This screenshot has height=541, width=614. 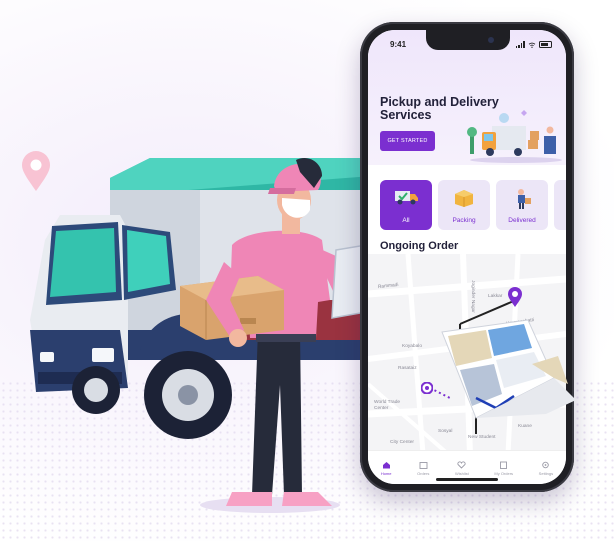 I want to click on tab-settings: Settings, so click(x=546, y=468).